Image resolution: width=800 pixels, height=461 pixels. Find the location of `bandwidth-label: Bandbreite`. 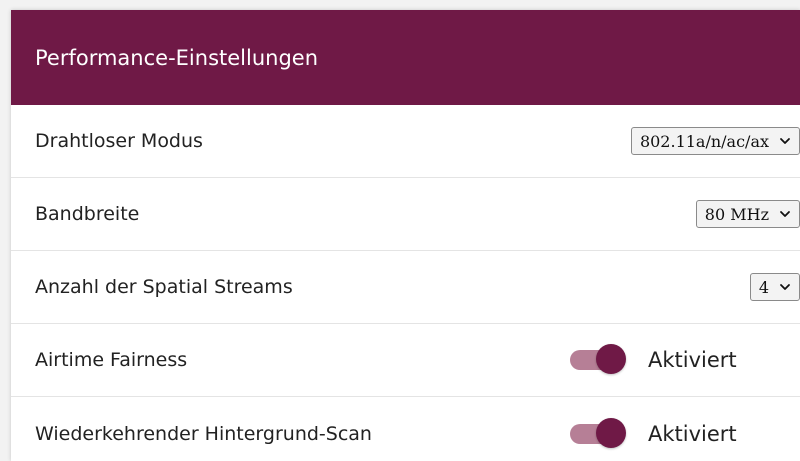

bandwidth-label: Bandbreite is located at coordinates (87, 214).